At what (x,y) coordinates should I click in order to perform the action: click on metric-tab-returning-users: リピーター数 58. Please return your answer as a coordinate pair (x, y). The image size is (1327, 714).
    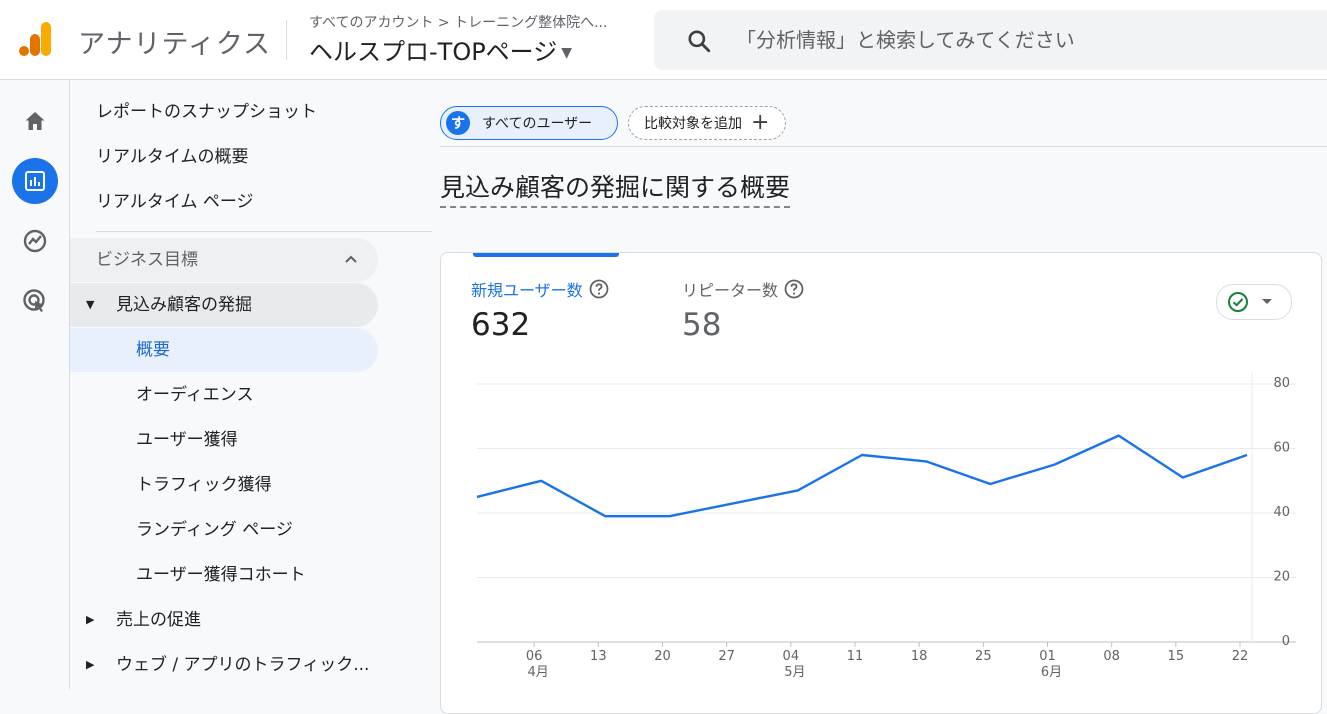
    Looking at the image, I should click on (743, 310).